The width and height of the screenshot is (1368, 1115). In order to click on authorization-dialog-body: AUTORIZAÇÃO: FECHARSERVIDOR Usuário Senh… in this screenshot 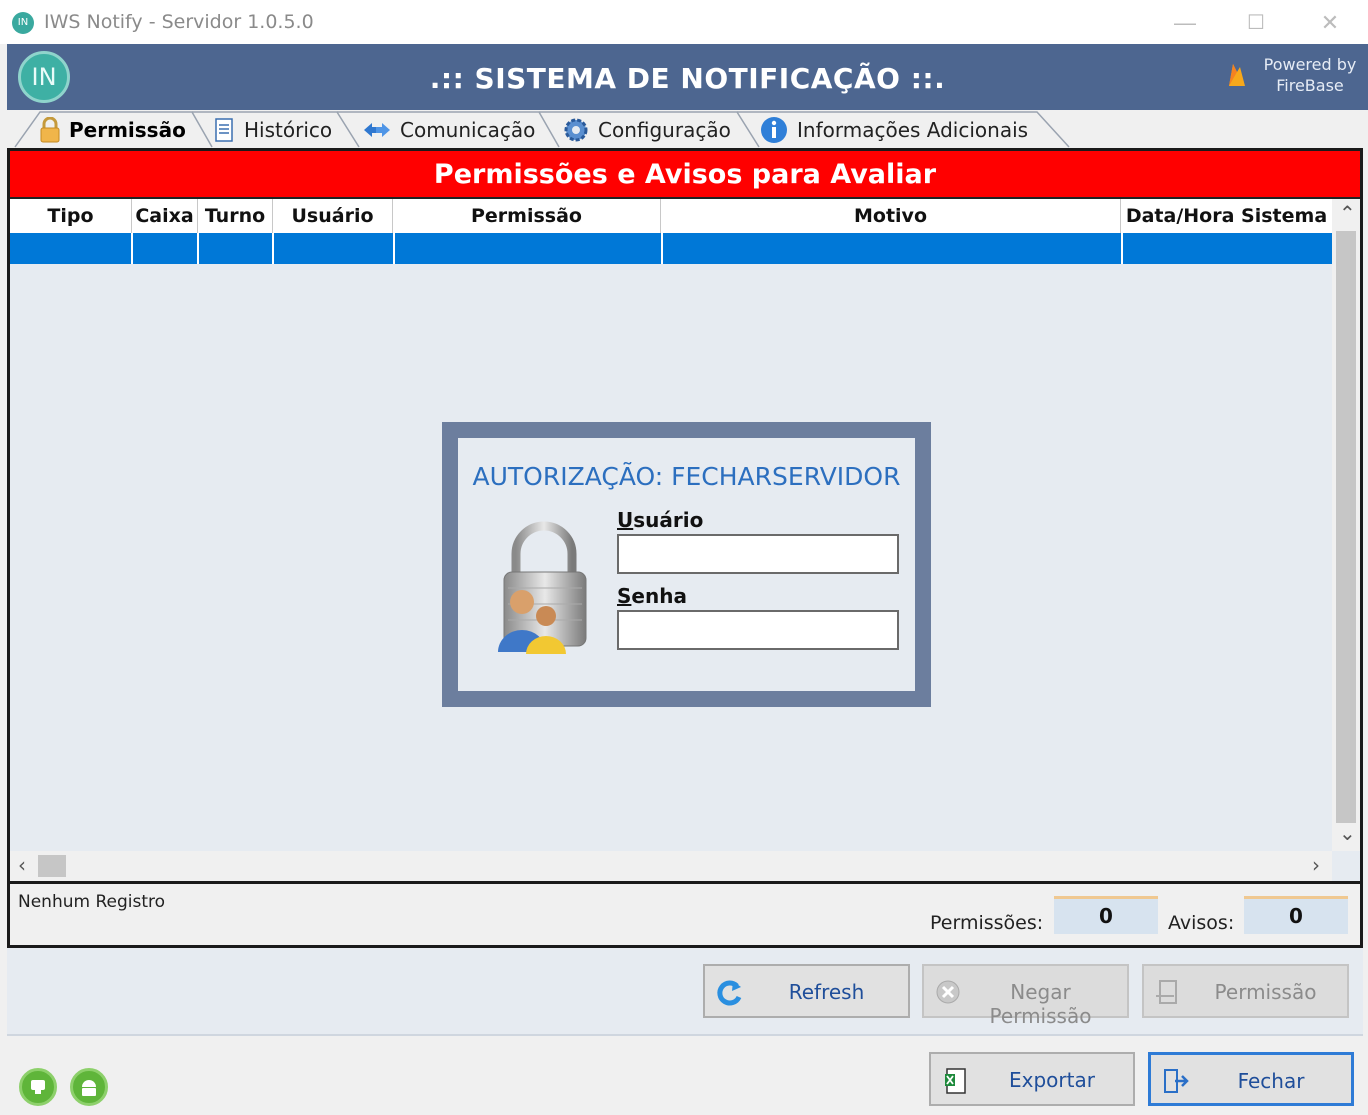, I will do `click(686, 564)`.